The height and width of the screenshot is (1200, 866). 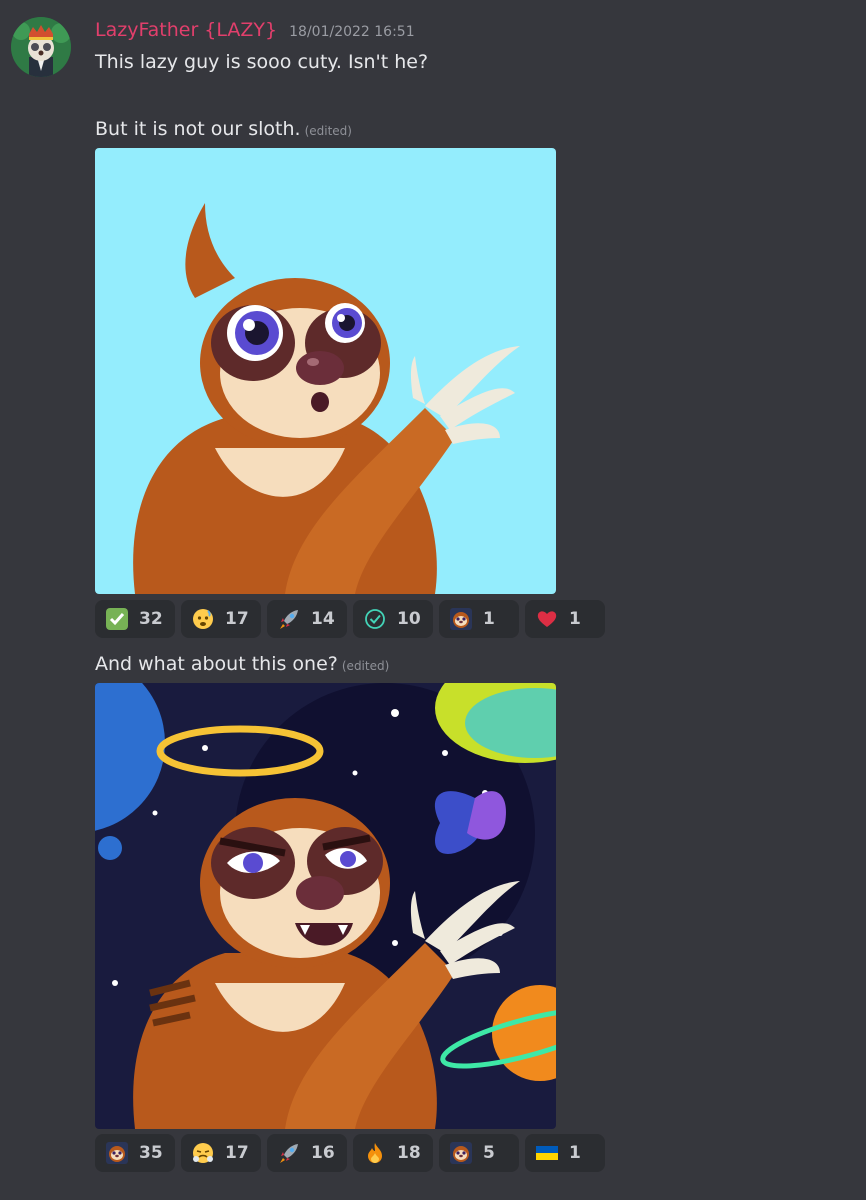 What do you see at coordinates (479, 619) in the screenshot?
I see `reaction-sloth-avatar: 1` at bounding box center [479, 619].